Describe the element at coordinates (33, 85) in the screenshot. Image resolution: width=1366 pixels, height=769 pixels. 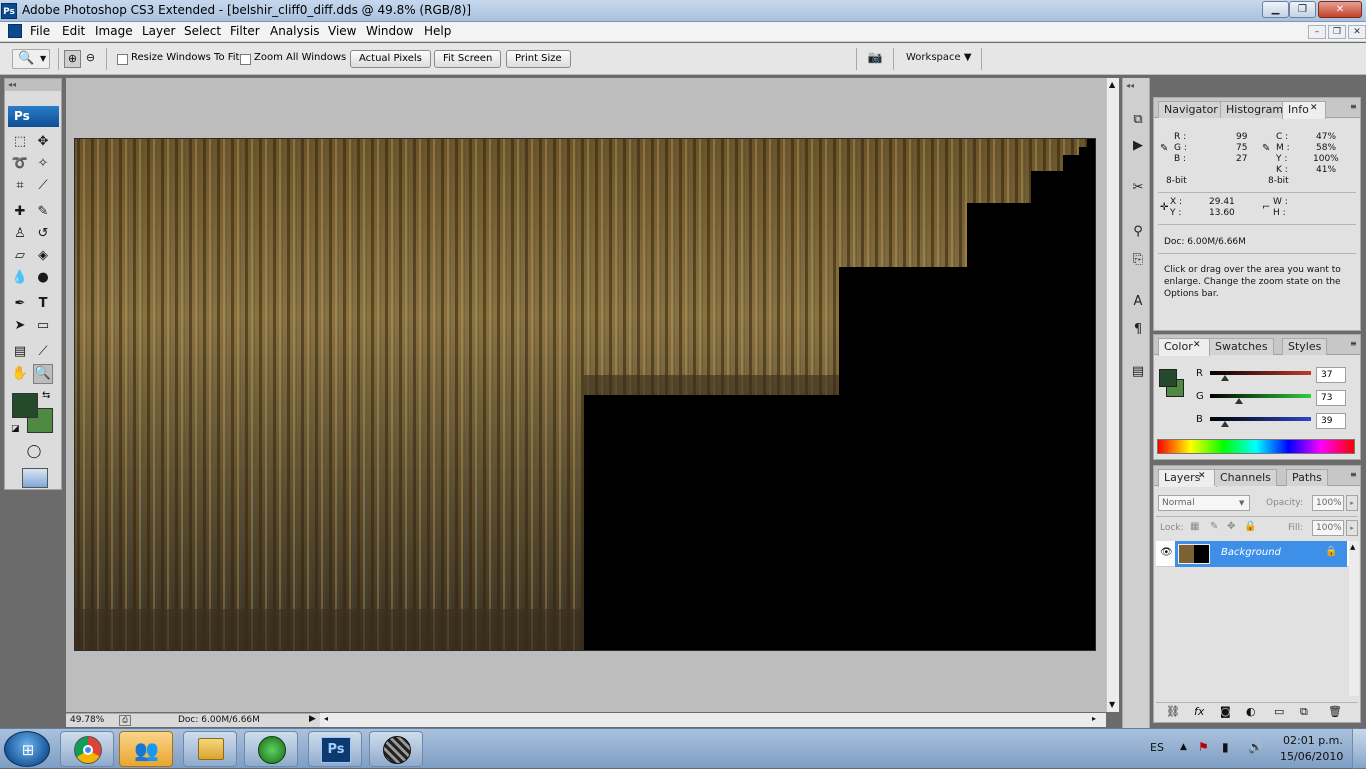
I see `toolbox-collapse: ◂◂` at that location.